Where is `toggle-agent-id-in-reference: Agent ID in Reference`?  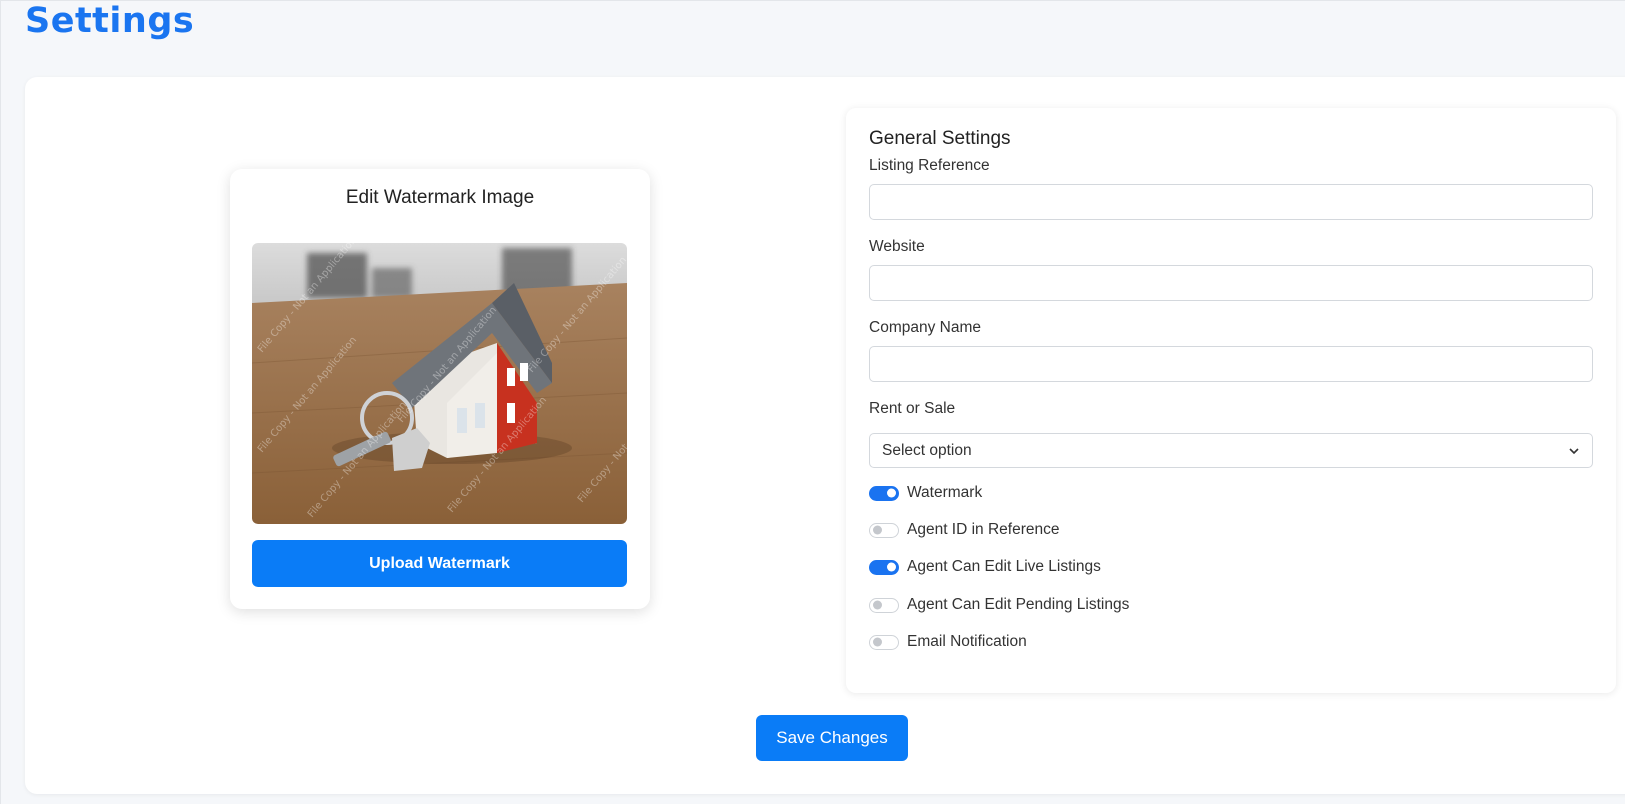
toggle-agent-id-in-reference: Agent ID in Reference is located at coordinates (964, 530).